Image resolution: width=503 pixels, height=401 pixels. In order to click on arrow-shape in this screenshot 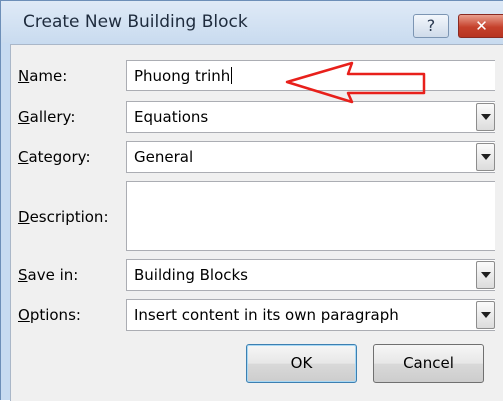, I will do `click(355, 82)`.